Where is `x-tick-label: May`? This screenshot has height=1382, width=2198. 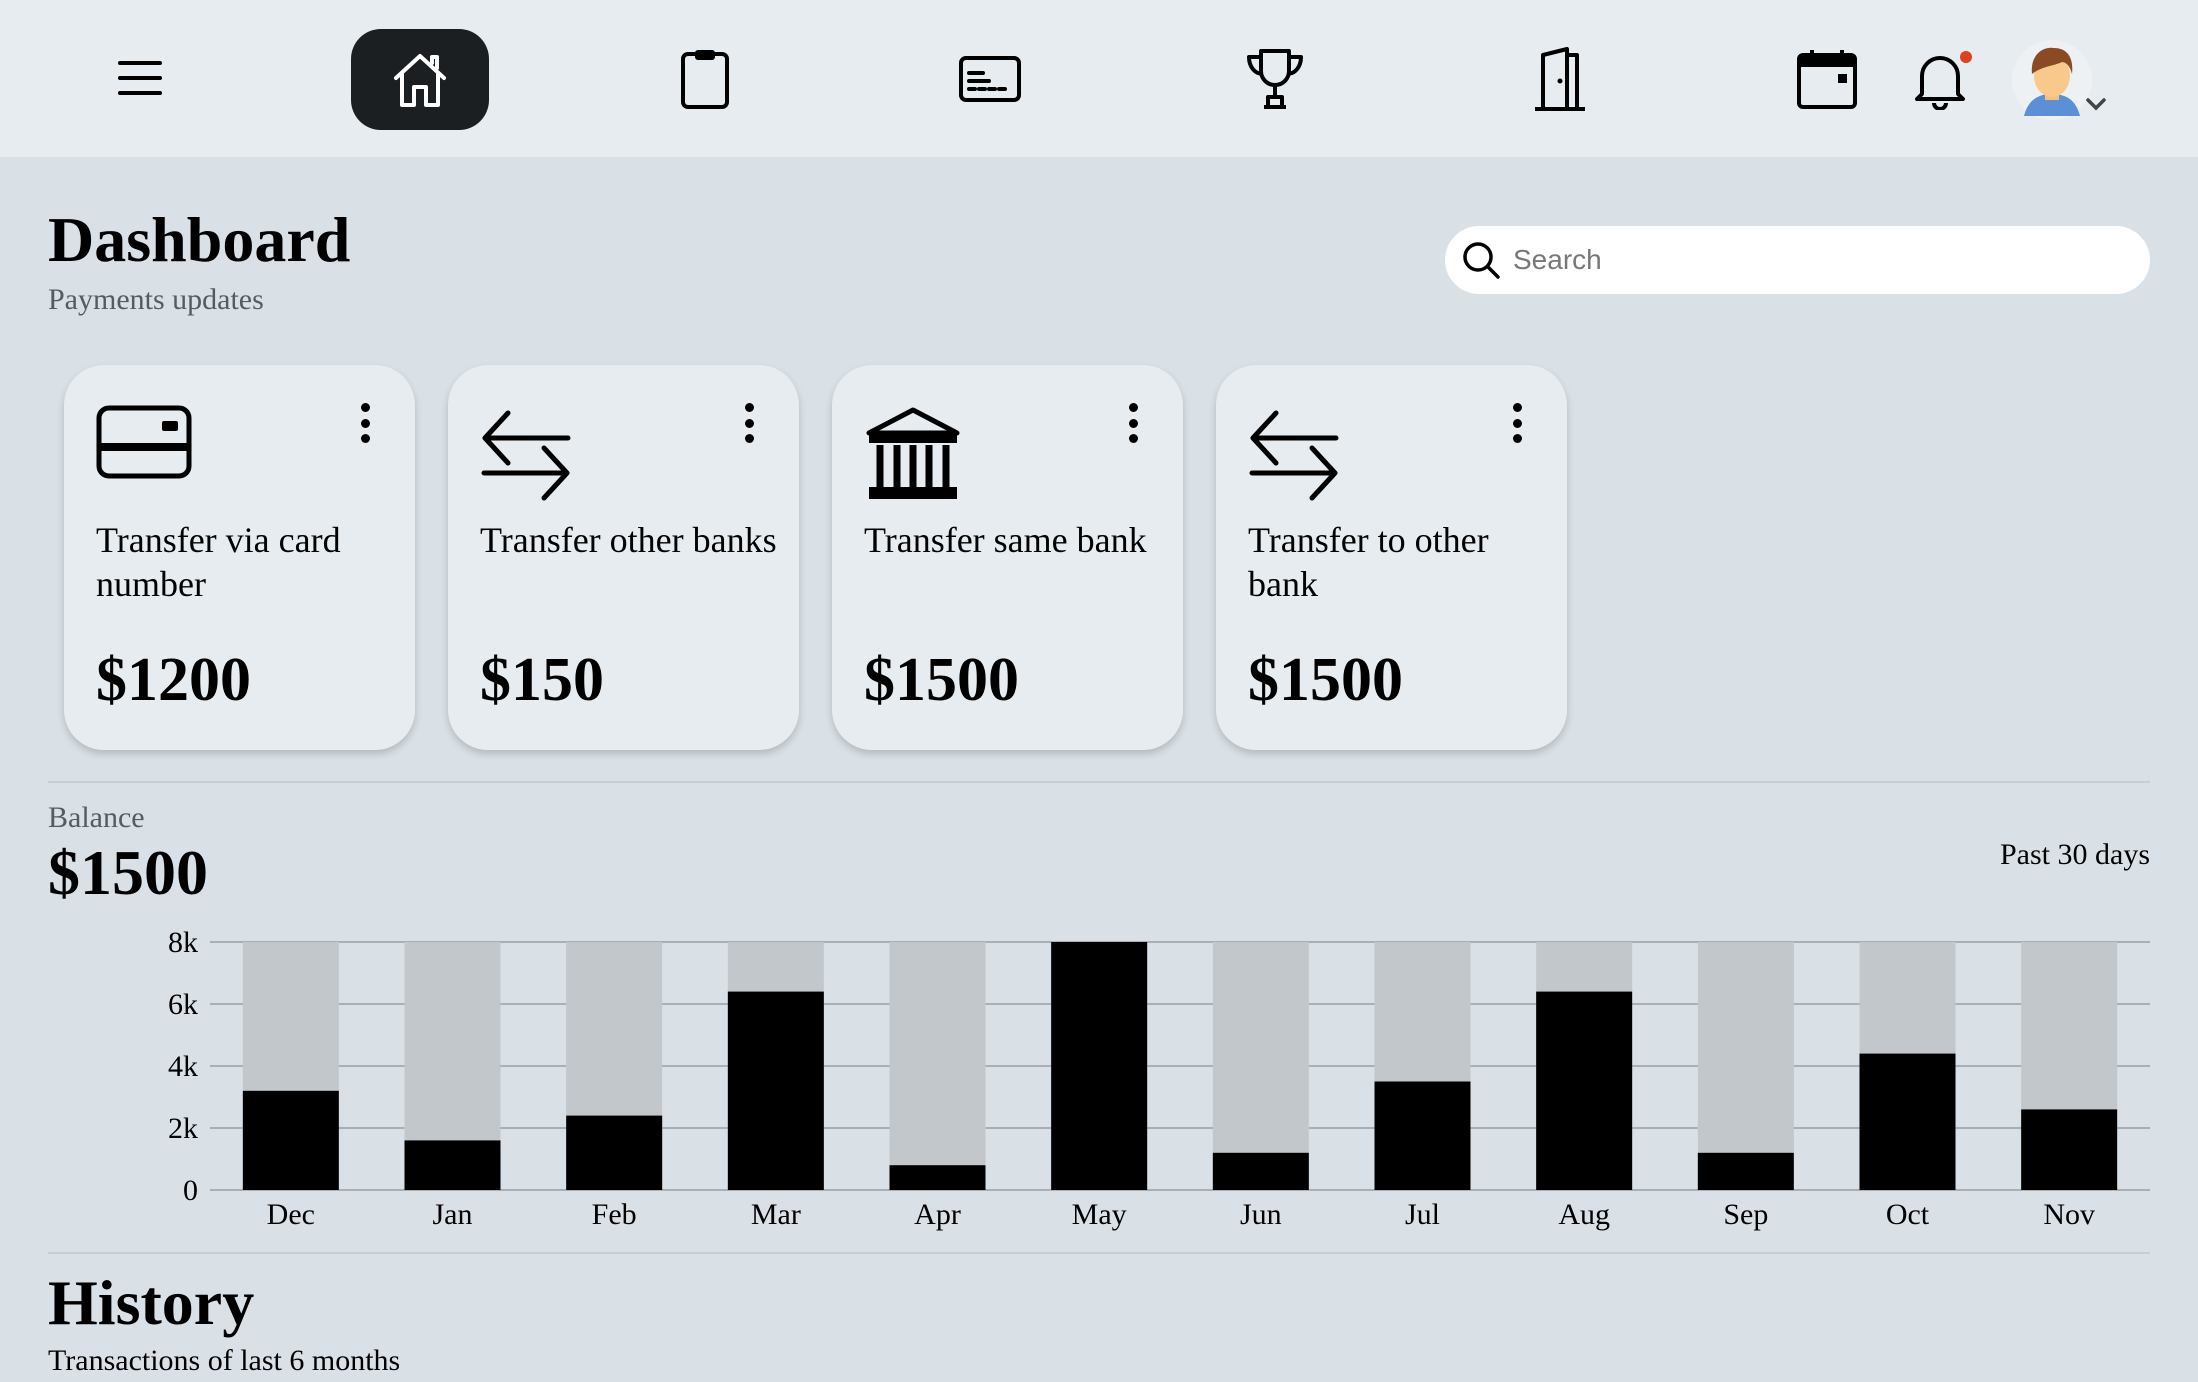 x-tick-label: May is located at coordinates (1099, 1214).